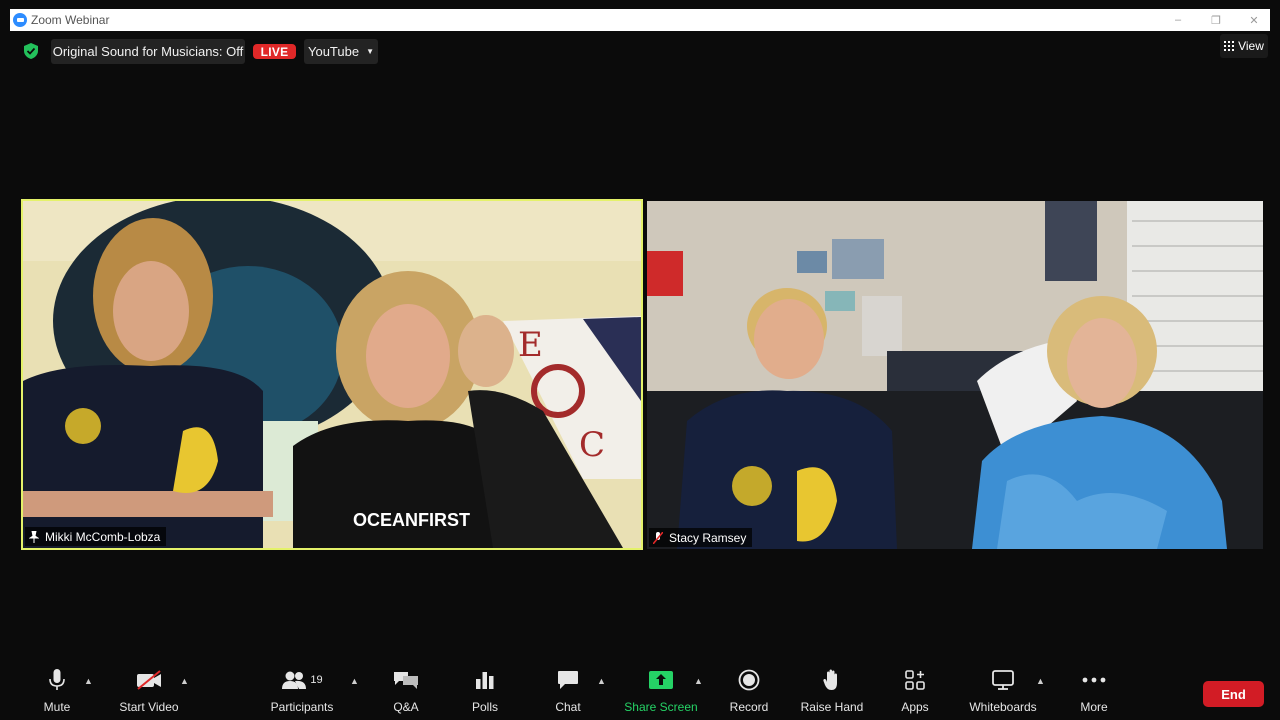 The image size is (1280, 720). I want to click on whiteboards-options-caret-icon: ▲, so click(1040, 681).